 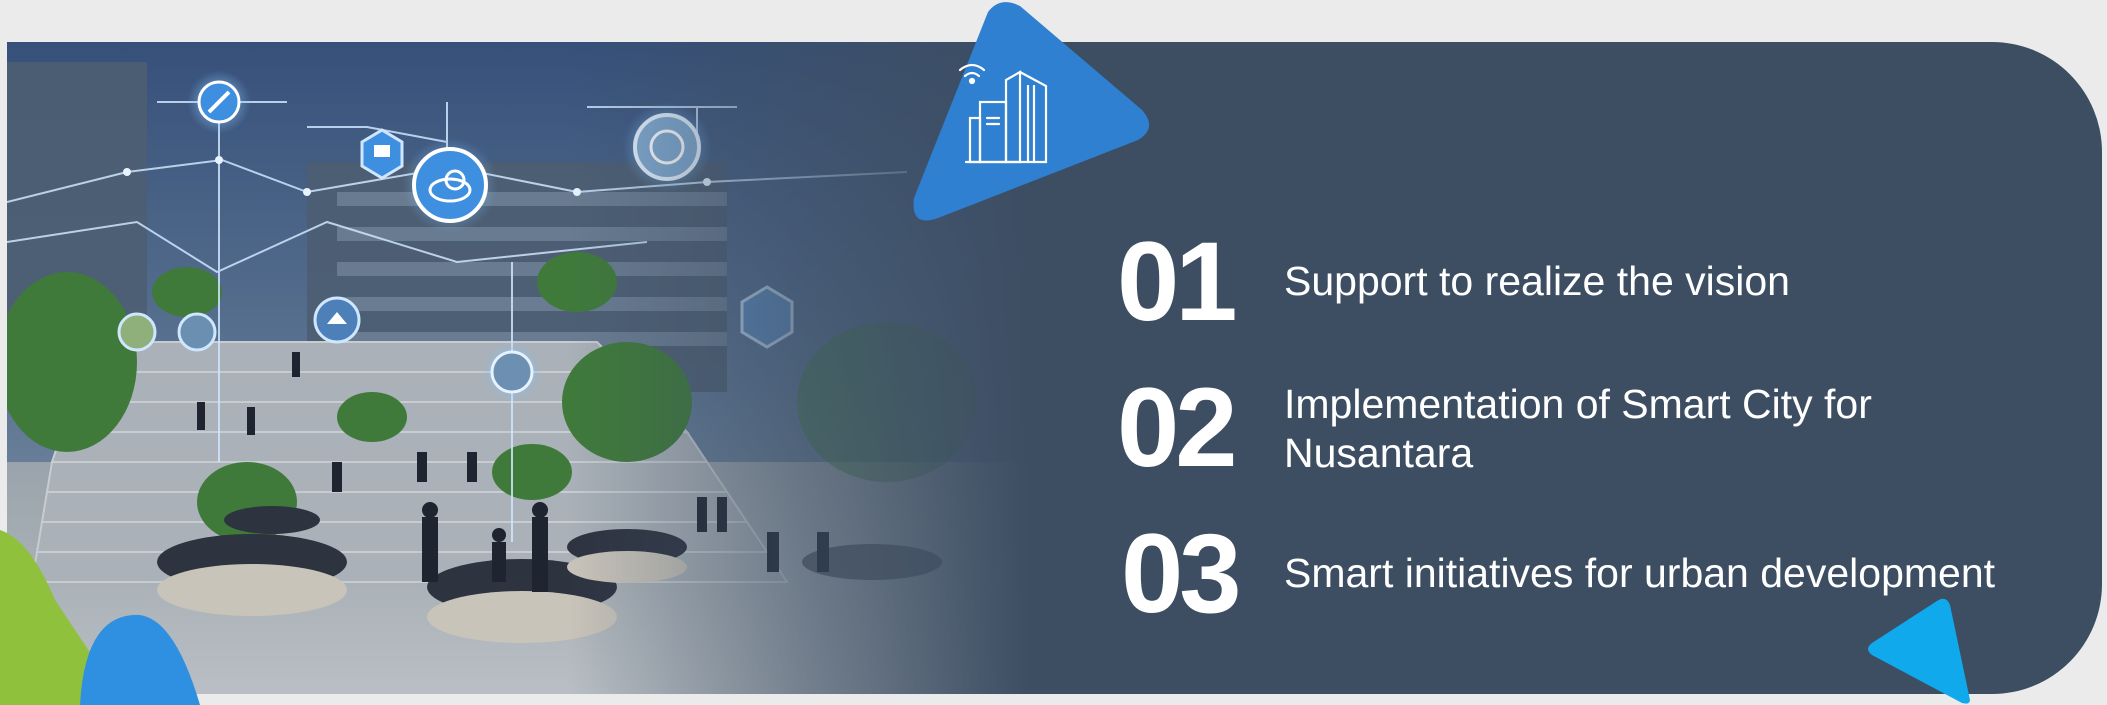 I want to click on item-text: Support to realize the vision, so click(x=1537, y=281).